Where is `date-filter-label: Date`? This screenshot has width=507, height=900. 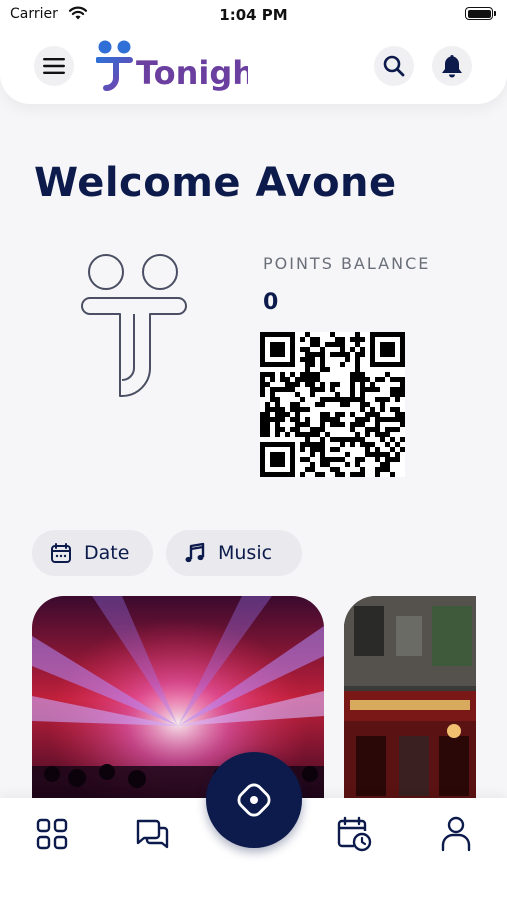
date-filter-label: Date is located at coordinates (107, 553).